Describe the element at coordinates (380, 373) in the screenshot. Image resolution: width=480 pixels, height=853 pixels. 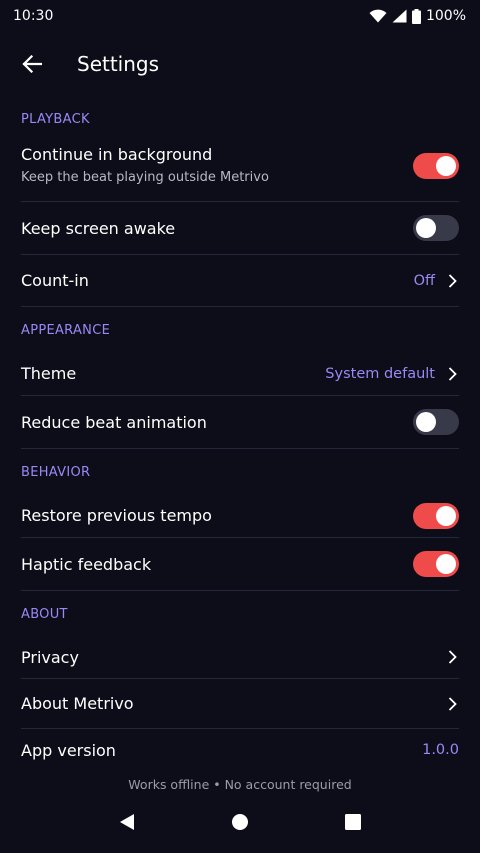
I see `theme-value: System default` at that location.